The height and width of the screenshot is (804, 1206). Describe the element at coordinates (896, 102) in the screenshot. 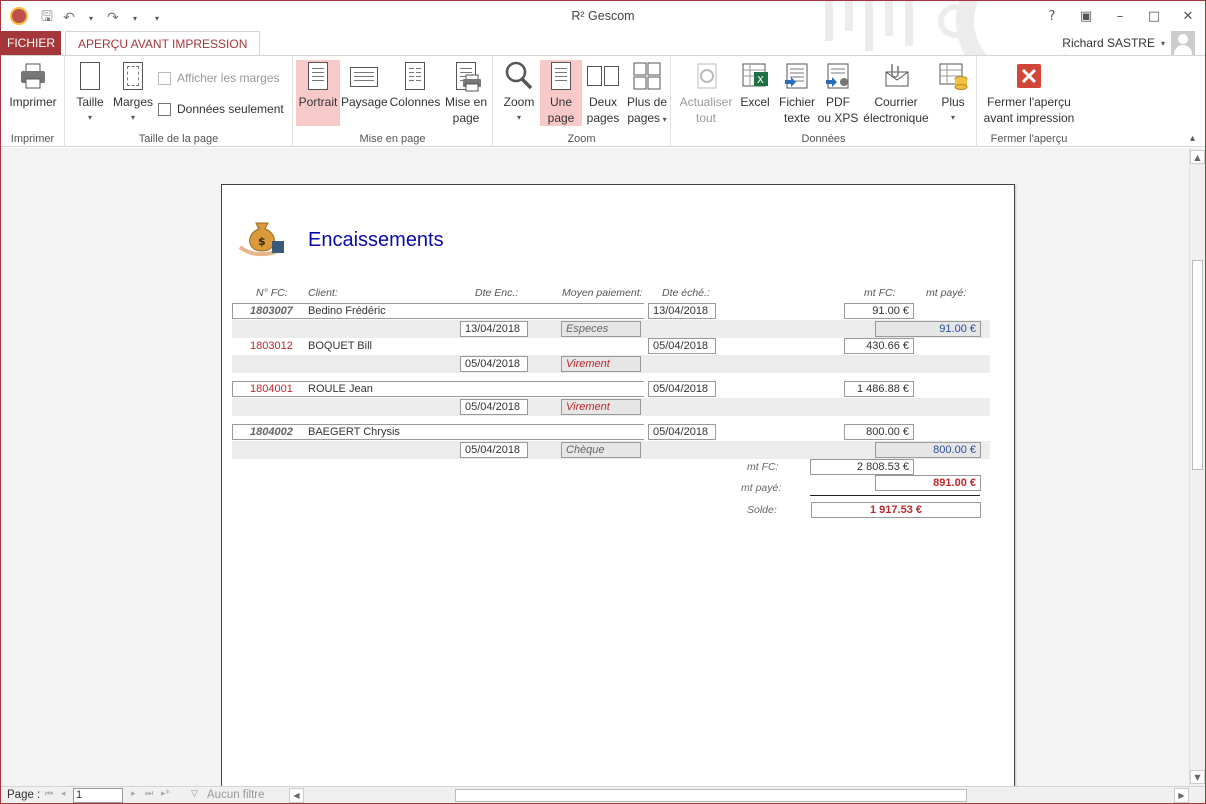

I see `email-label-1: Courrier` at that location.